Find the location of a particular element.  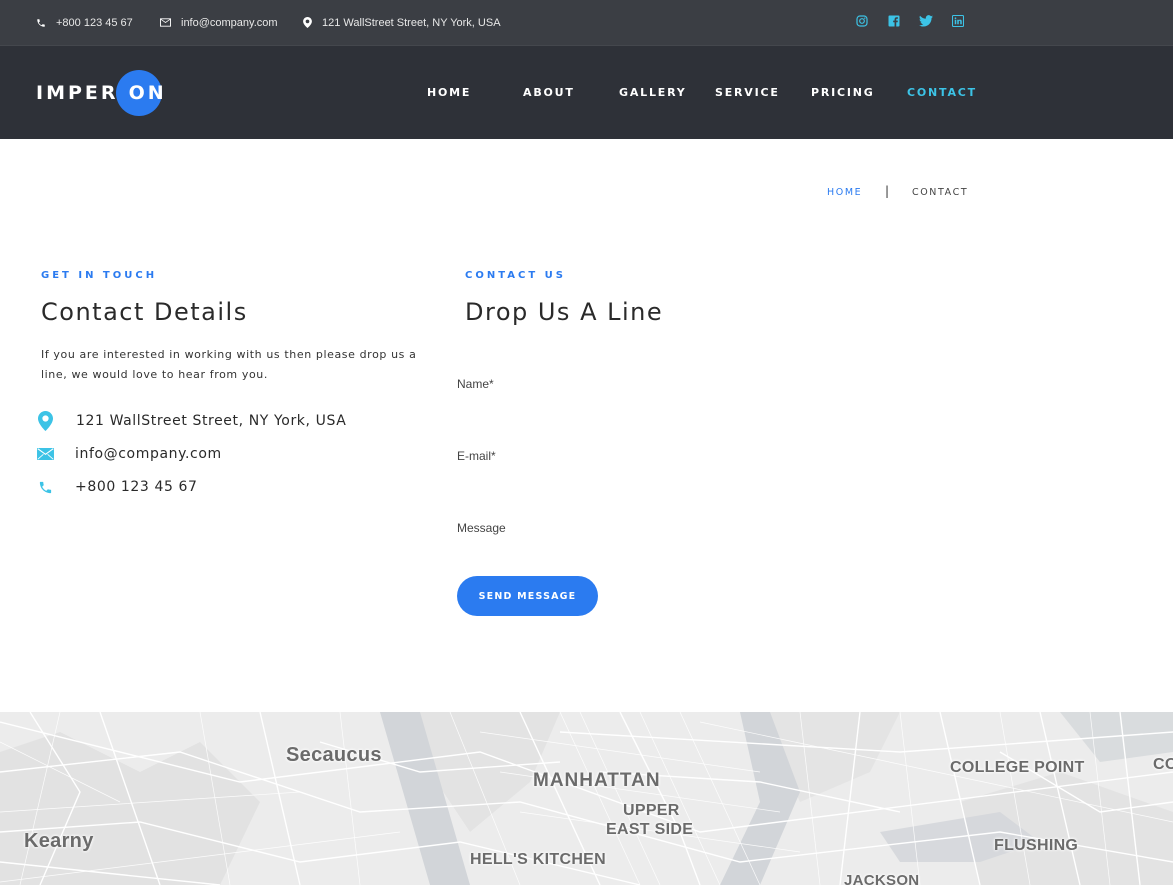

topbar-address: 121 WallStreet Street, NY York, USA is located at coordinates (402, 22).